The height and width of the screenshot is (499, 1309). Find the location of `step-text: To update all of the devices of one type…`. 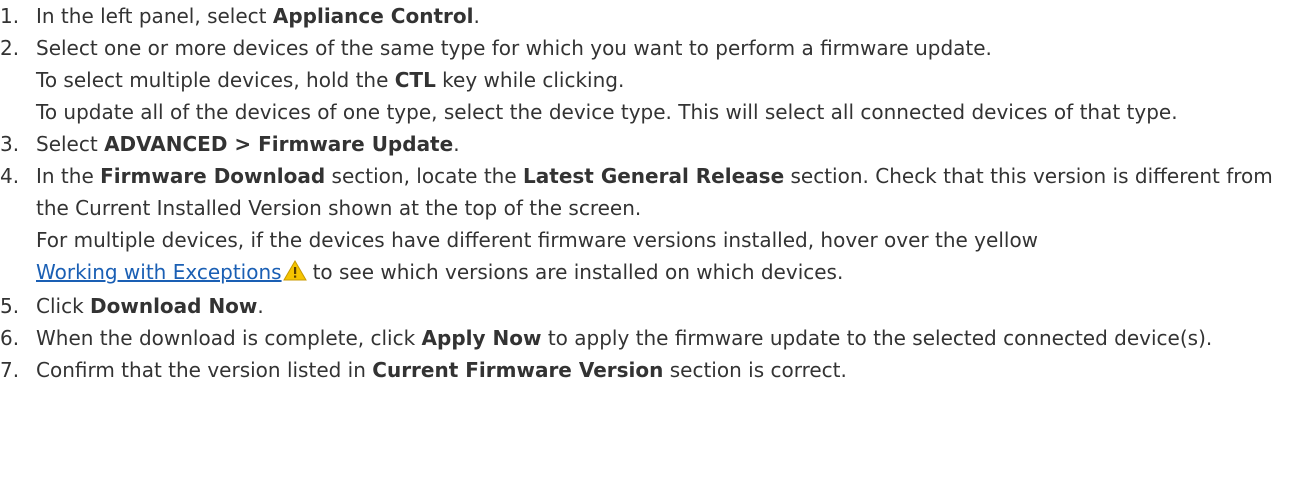

step-text: To update all of the devices of one type… is located at coordinates (607, 112).